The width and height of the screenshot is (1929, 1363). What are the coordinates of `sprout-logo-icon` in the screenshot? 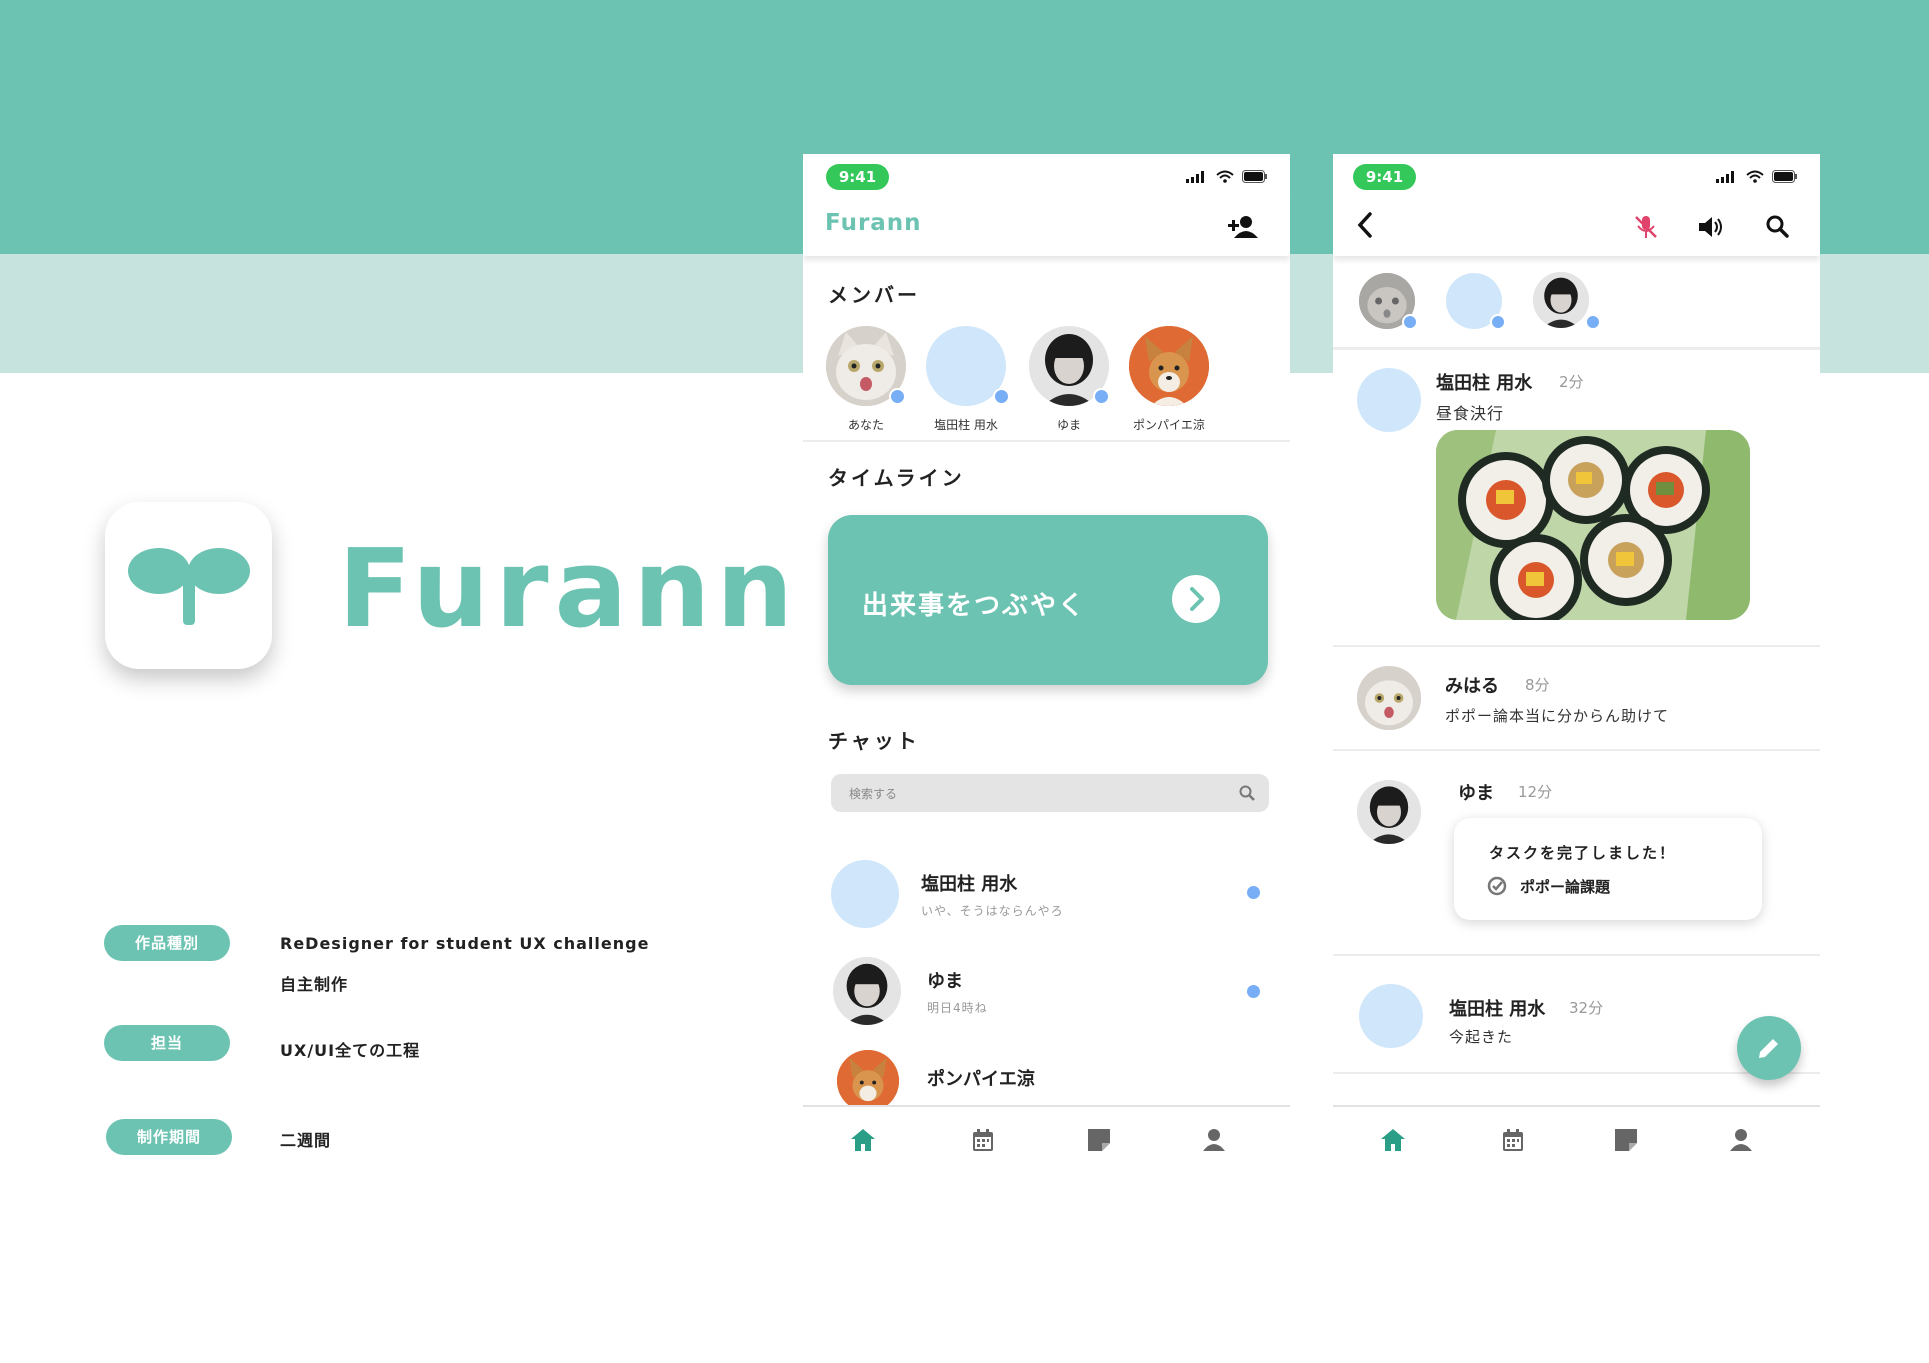 It's located at (189, 586).